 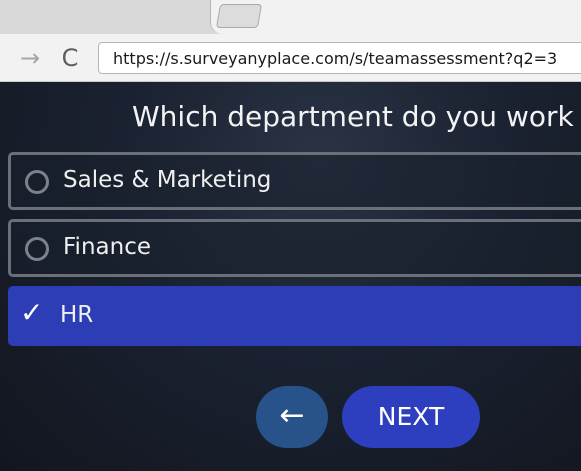 I want to click on option-label: Finance, so click(x=107, y=247).